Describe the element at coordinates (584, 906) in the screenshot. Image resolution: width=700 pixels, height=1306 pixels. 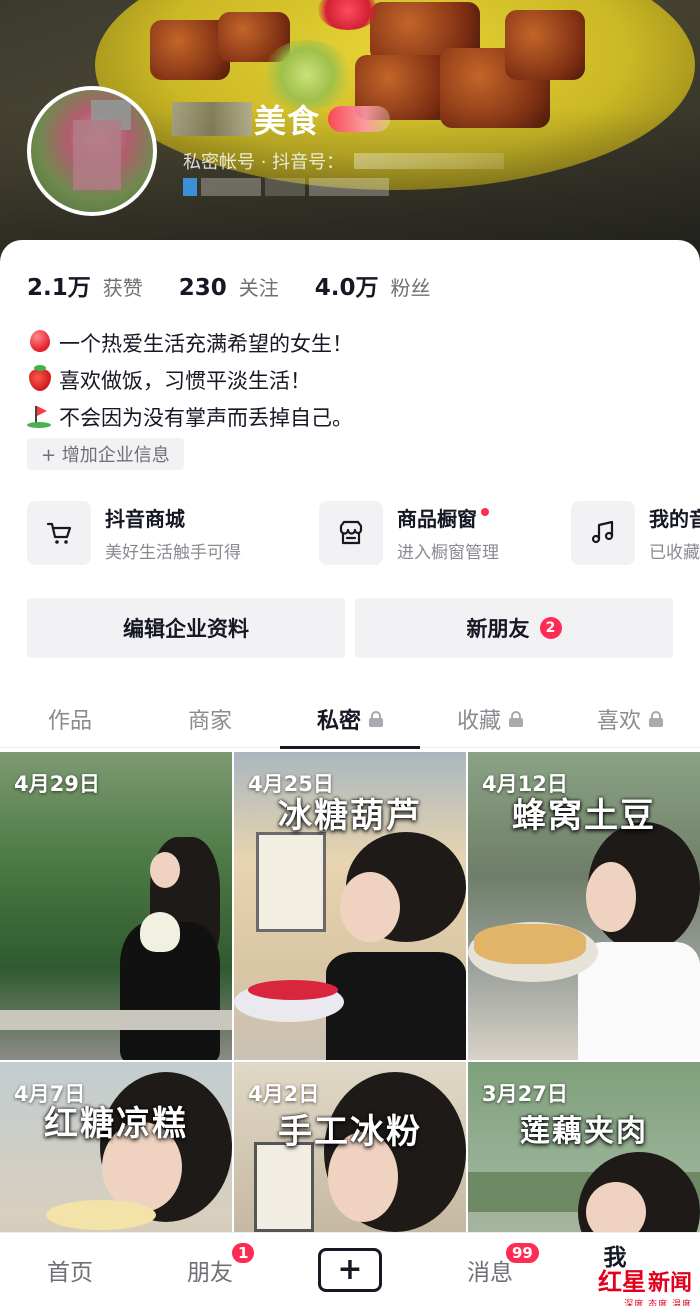
I see `video-thumbnail: 4月12日 蜂窝土豆` at that location.